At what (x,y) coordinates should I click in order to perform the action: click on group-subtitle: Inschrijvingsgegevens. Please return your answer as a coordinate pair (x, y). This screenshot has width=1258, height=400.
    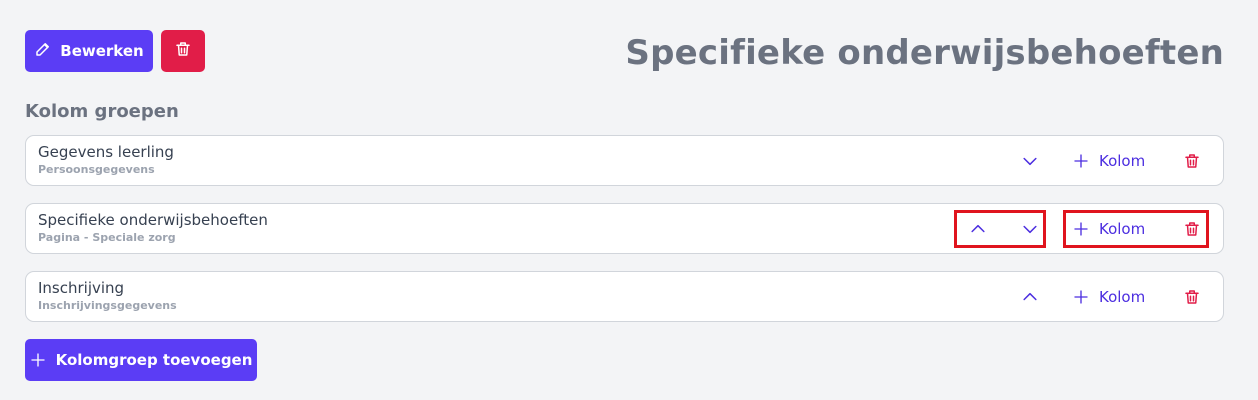
    Looking at the image, I should click on (107, 305).